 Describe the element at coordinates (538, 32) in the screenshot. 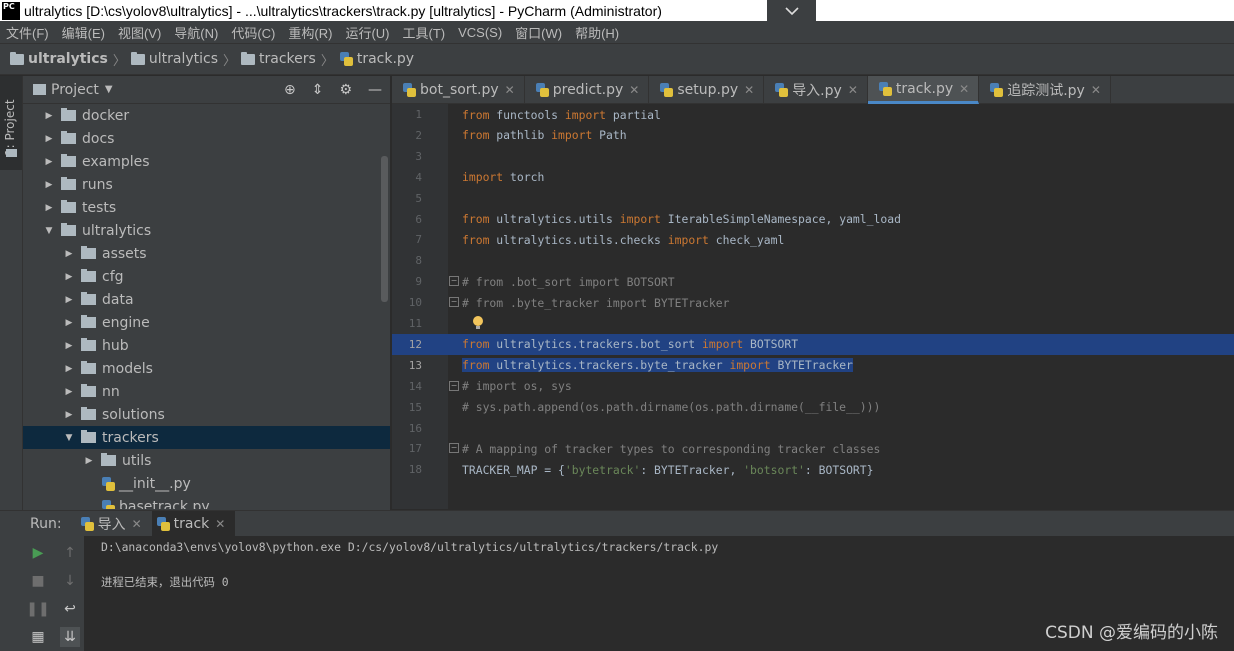

I see `menu-item-9: 窗口(W)` at that location.